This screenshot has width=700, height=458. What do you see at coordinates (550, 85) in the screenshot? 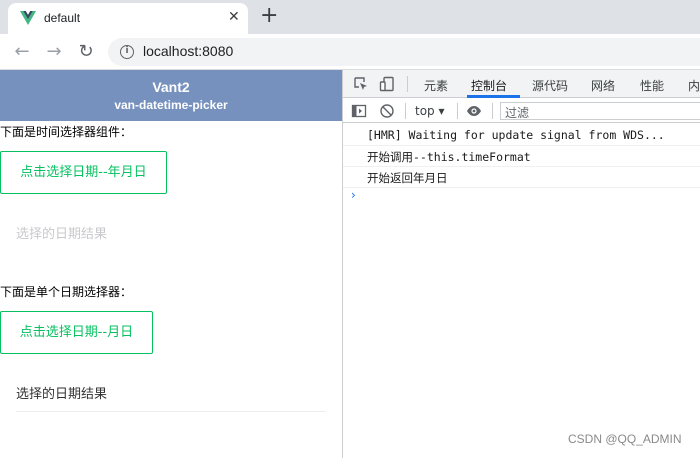
I see `tab-sources: 源代码` at bounding box center [550, 85].